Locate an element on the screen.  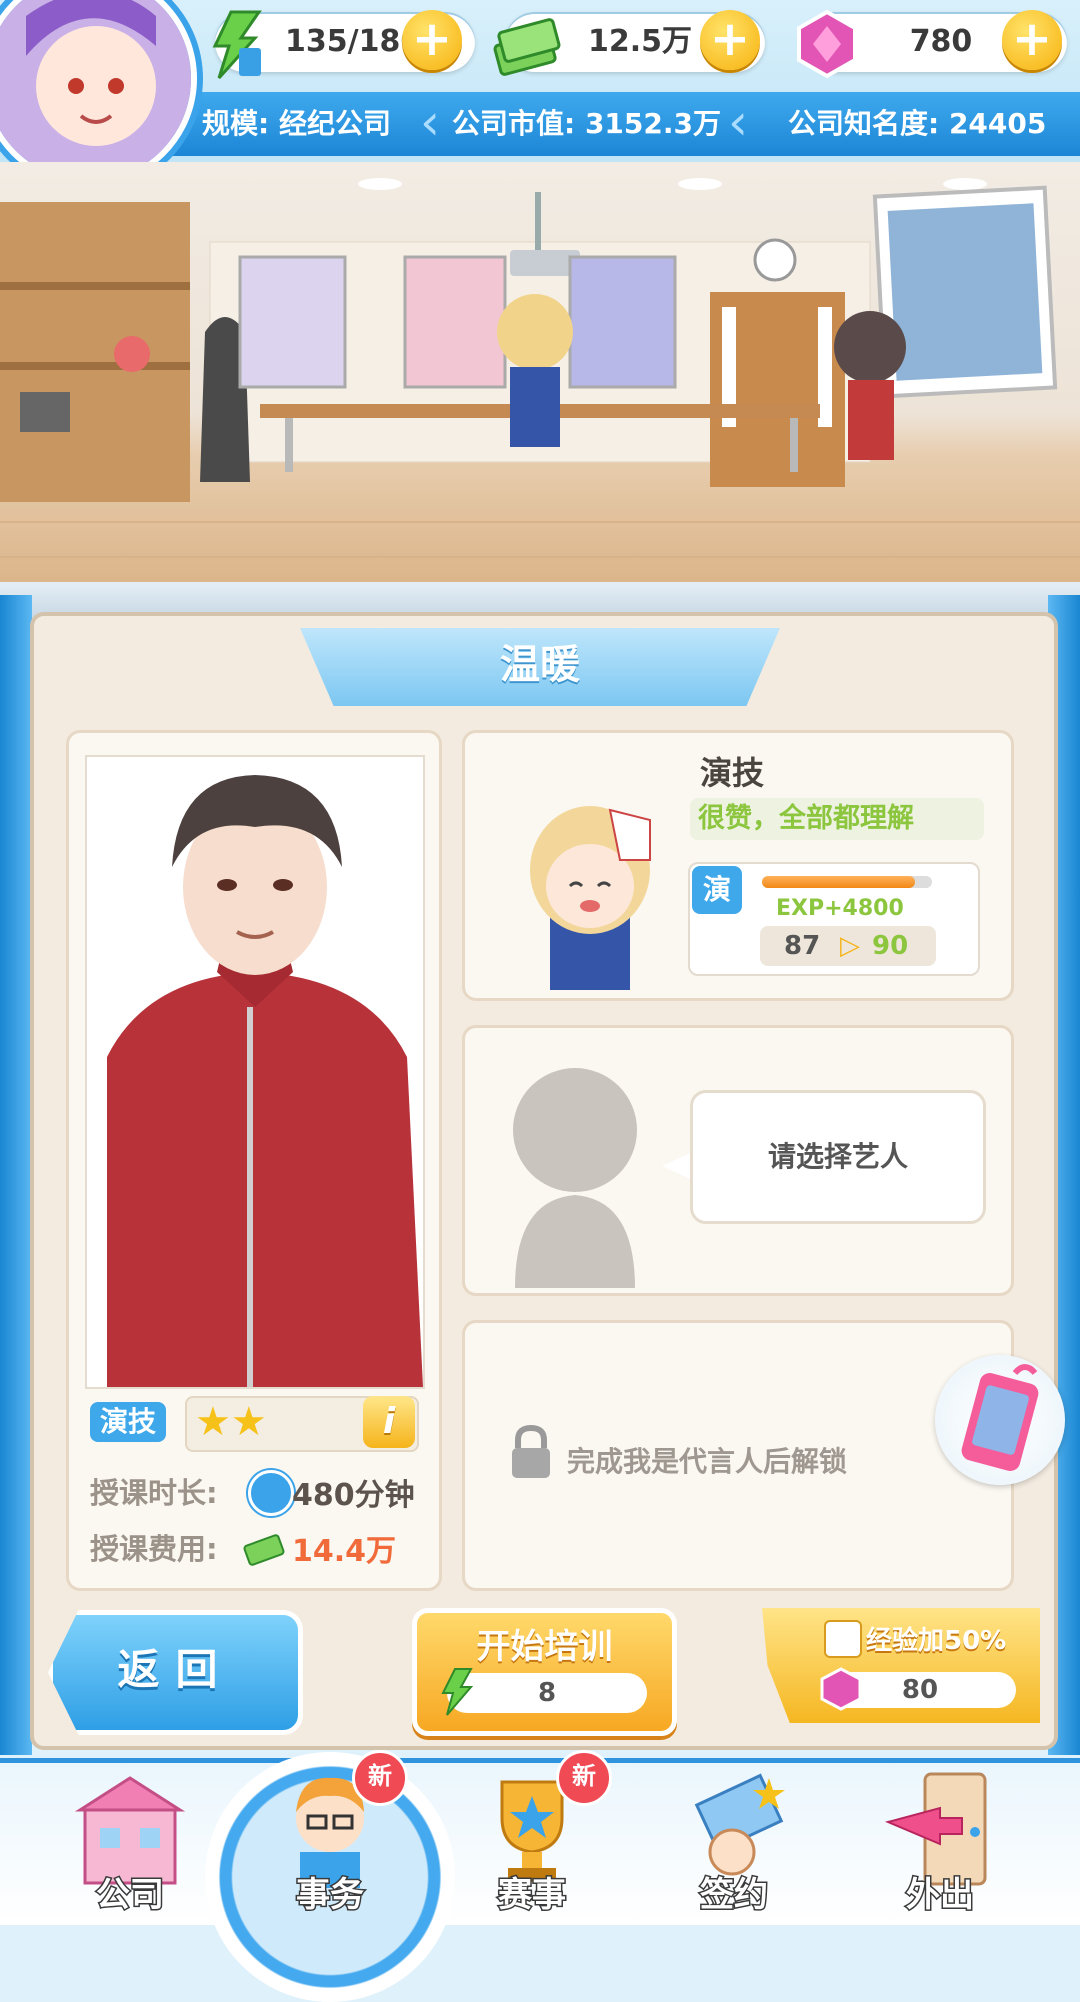
select-artist-prompt: 请选择艺人 is located at coordinates (838, 1157).